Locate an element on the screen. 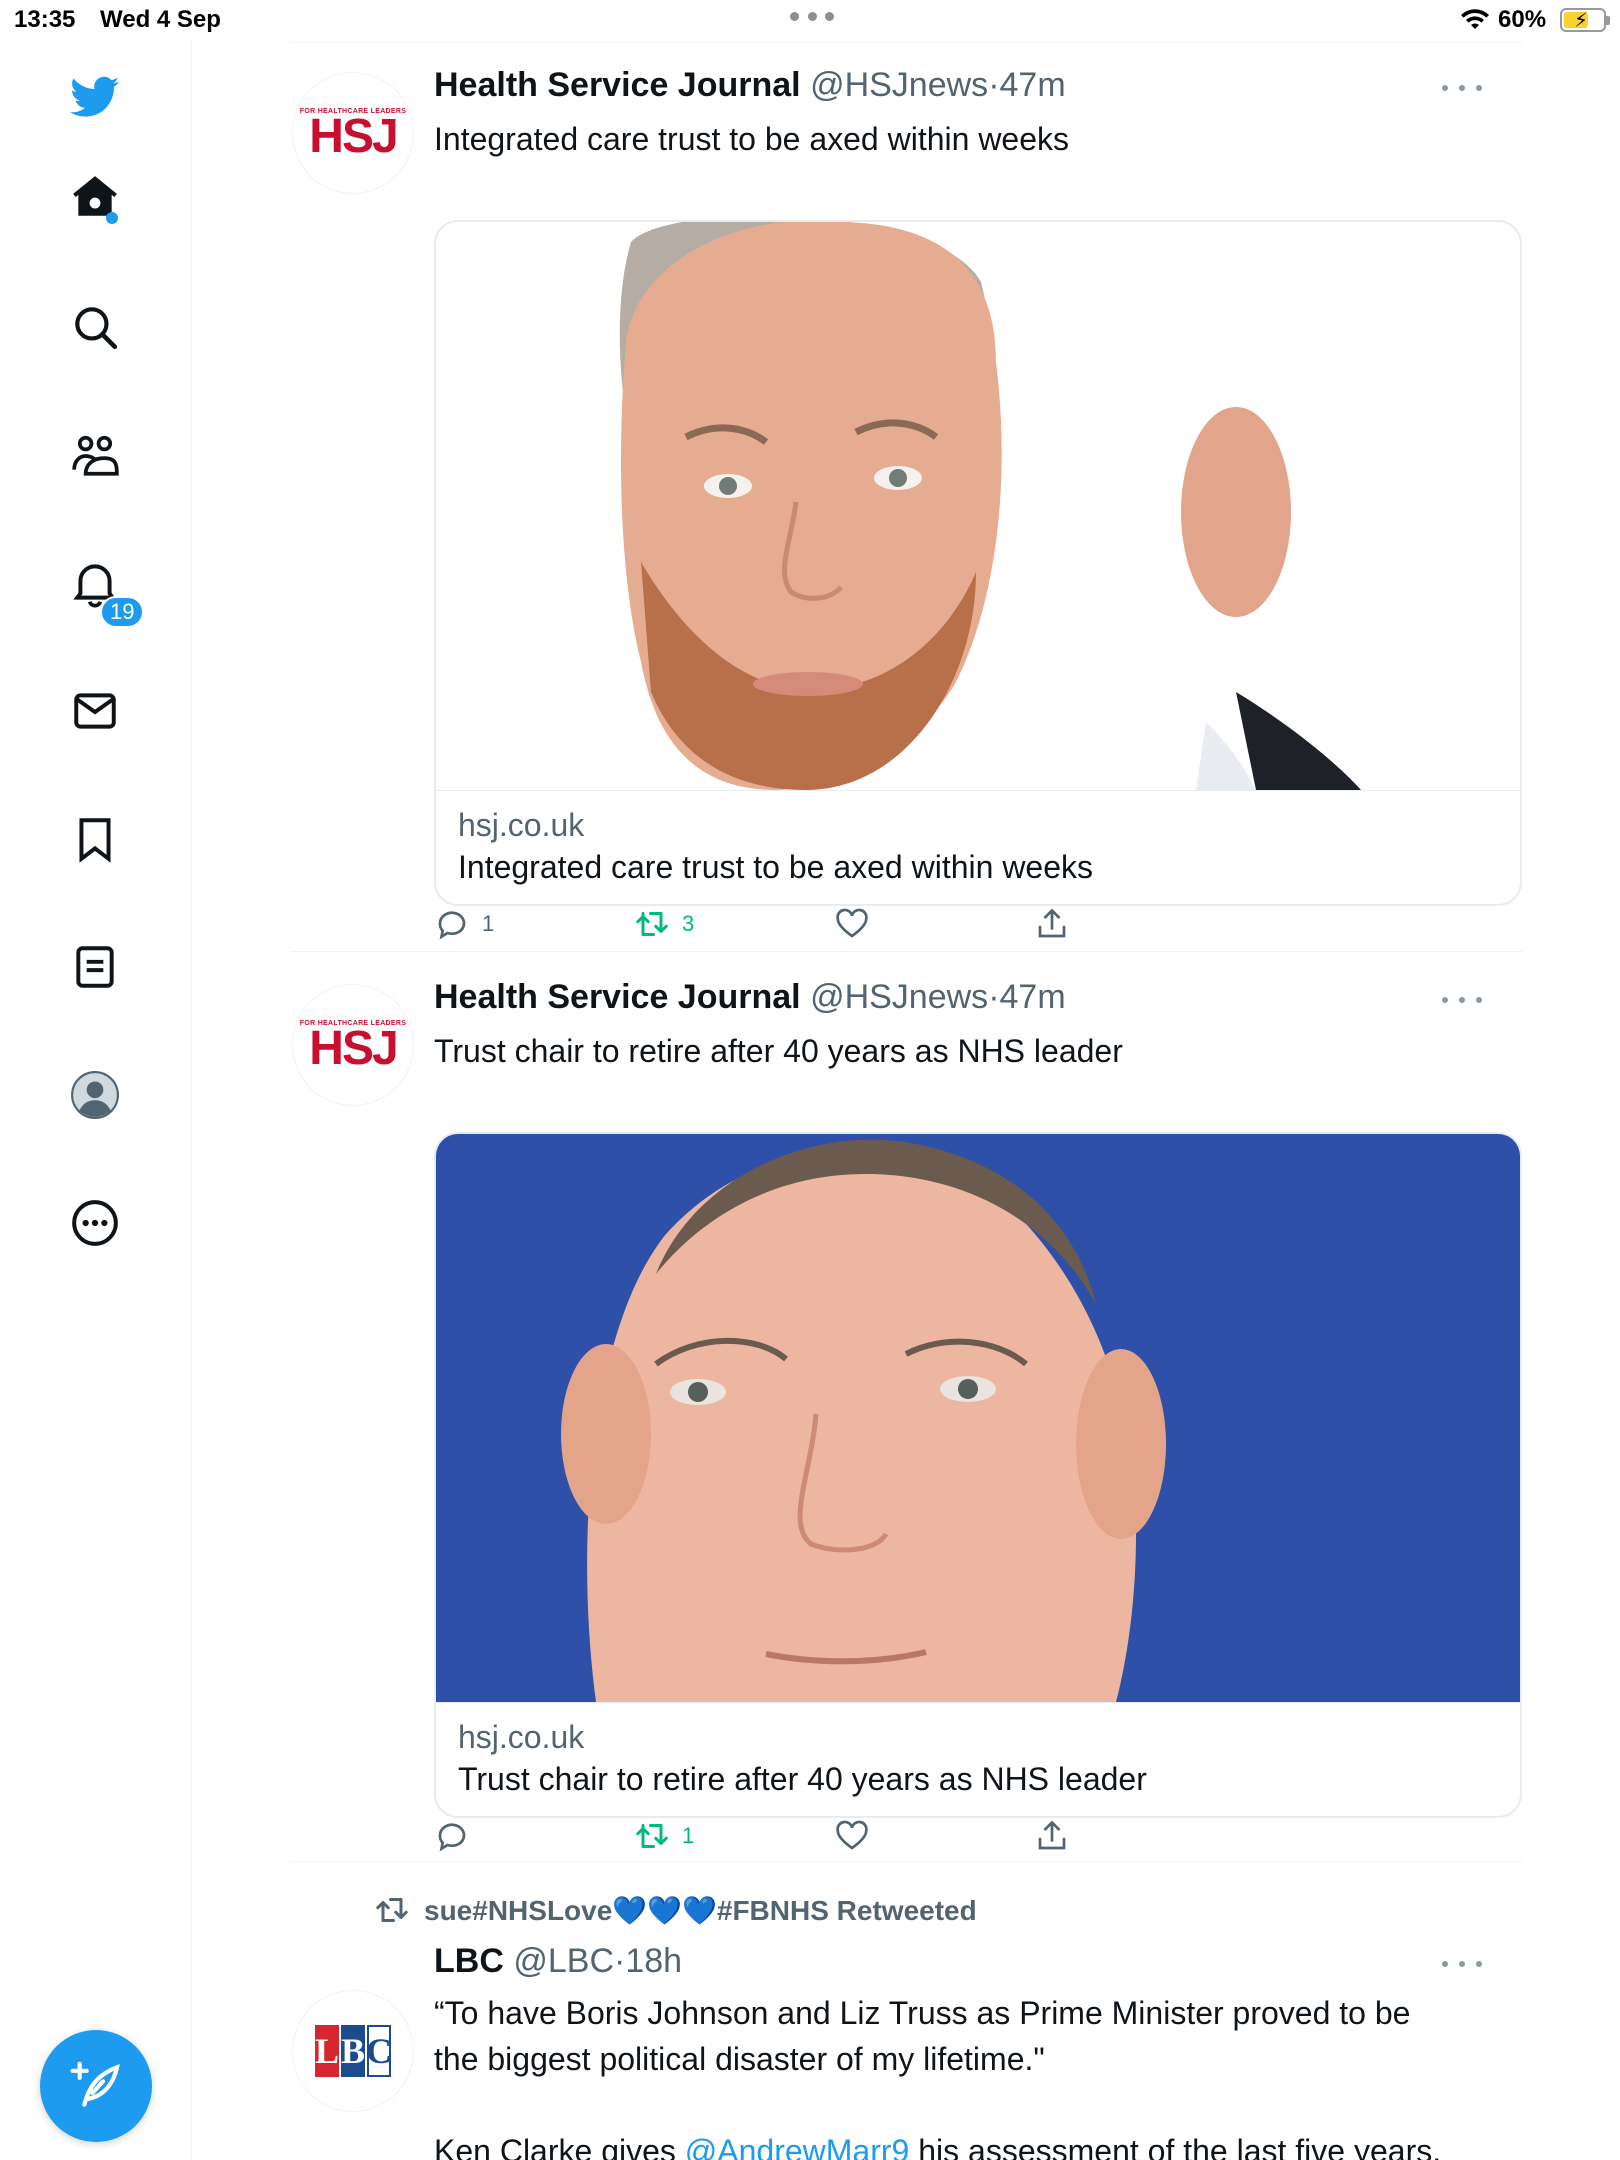  retweeted-by-text: sue#NHSLove💙💙💙#FBNHS Retweeted is located at coordinates (700, 1910).